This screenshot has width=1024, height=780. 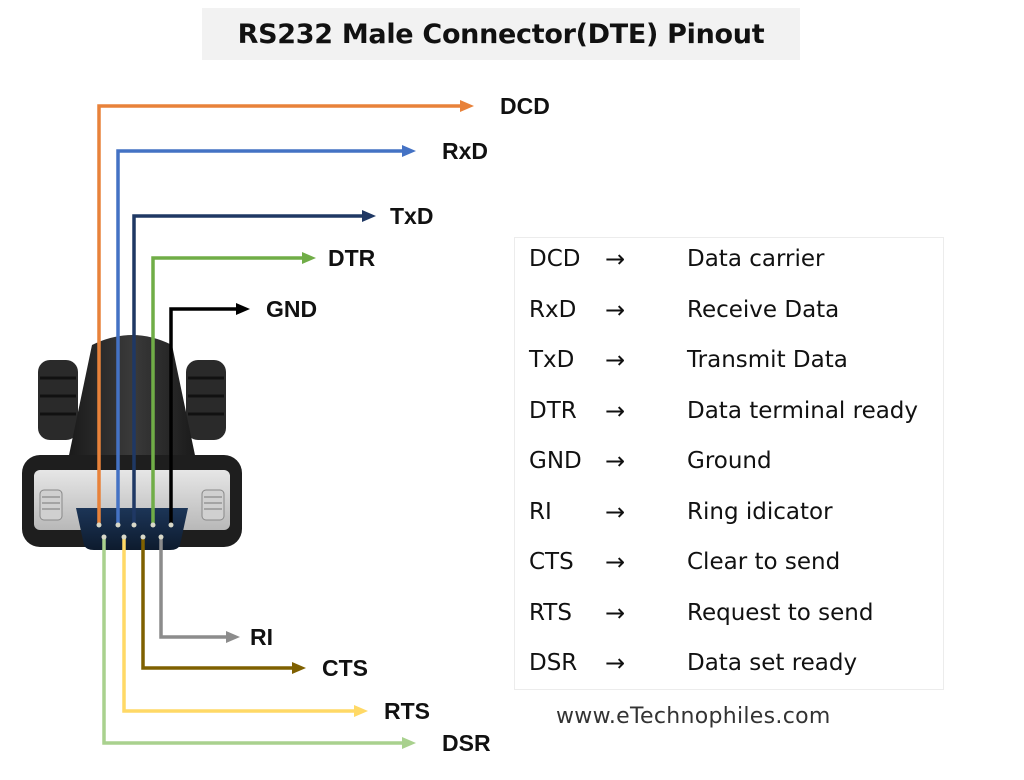 I want to click on table-row: TxD → Transmit Data, so click(x=729, y=360).